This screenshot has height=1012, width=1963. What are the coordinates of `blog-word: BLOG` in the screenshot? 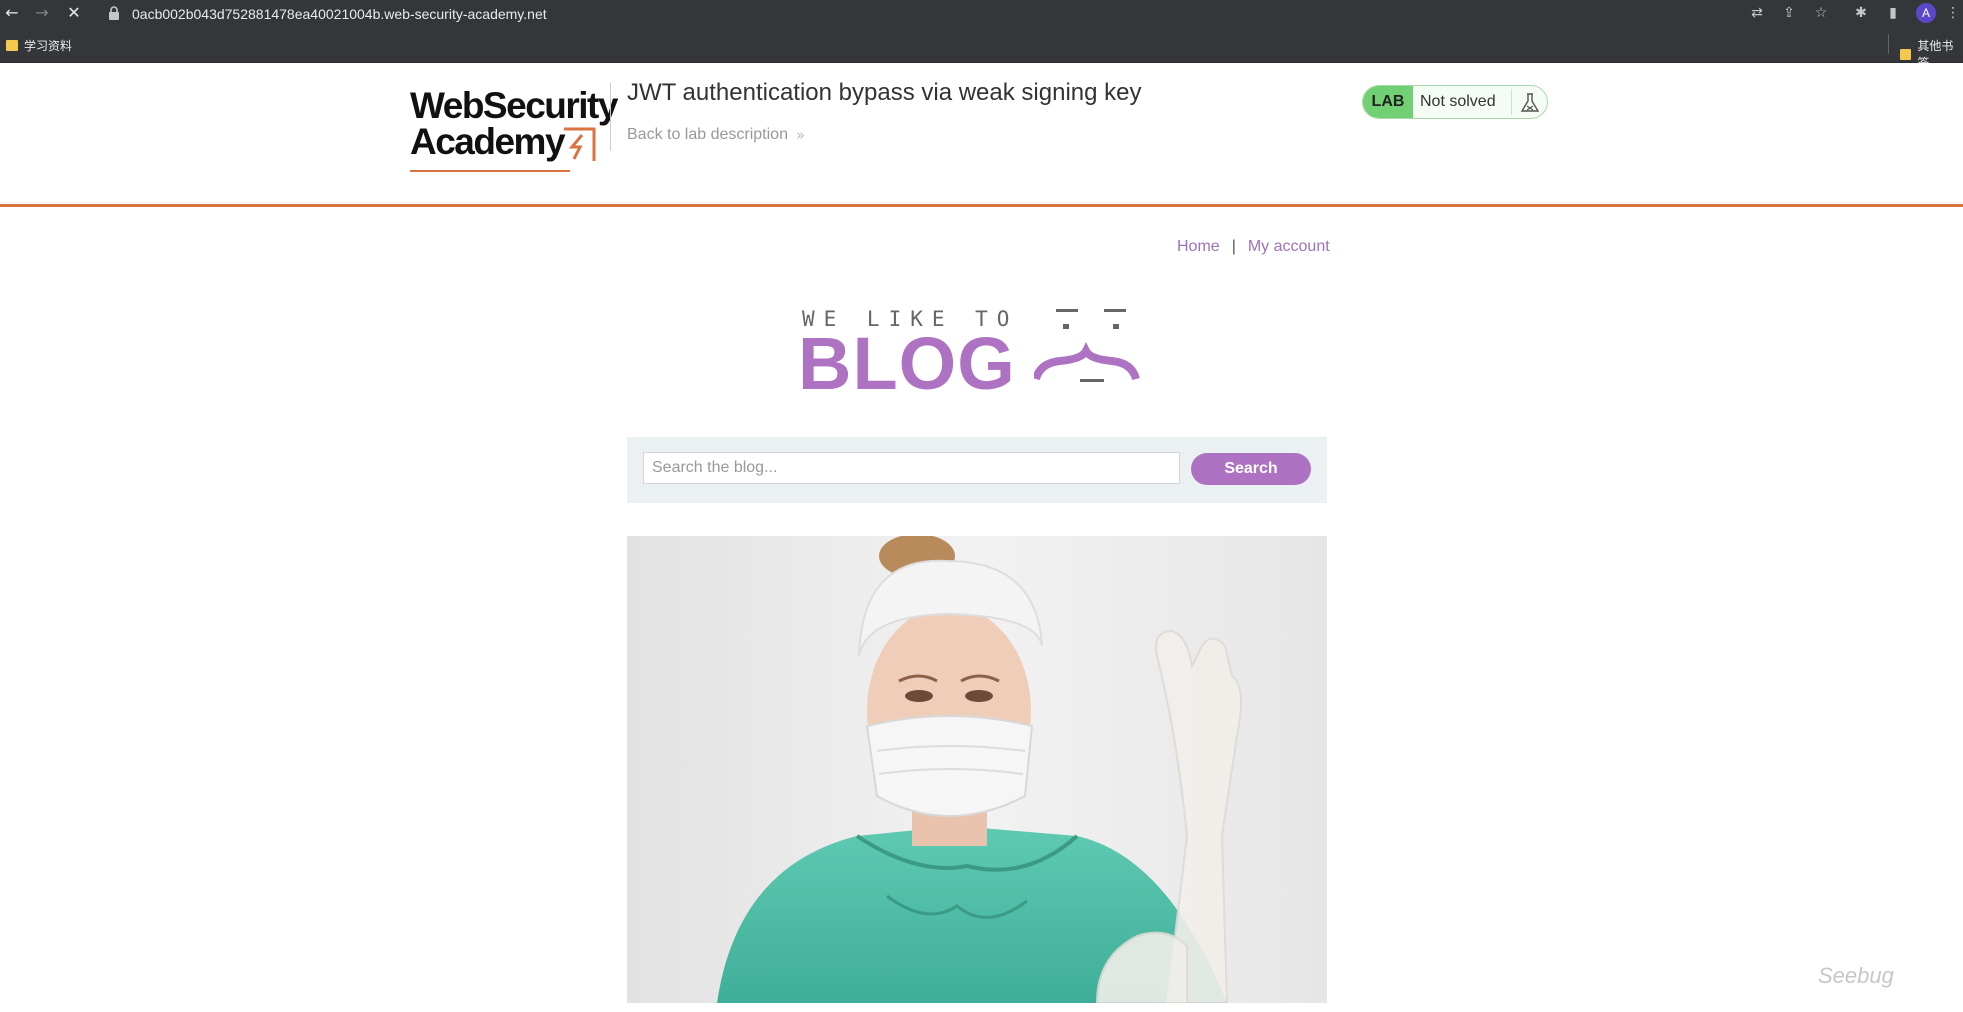 It's located at (907, 363).